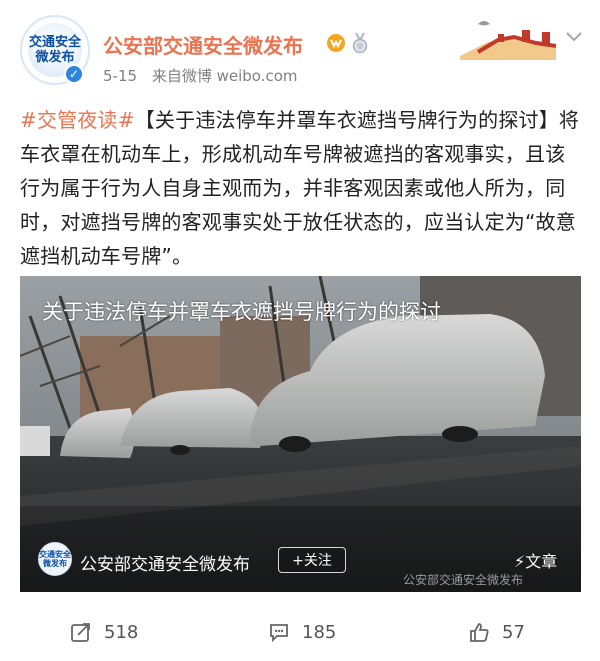 This screenshot has width=600, height=661. I want to click on watermark: 公安部交通安全微发布, so click(463, 580).